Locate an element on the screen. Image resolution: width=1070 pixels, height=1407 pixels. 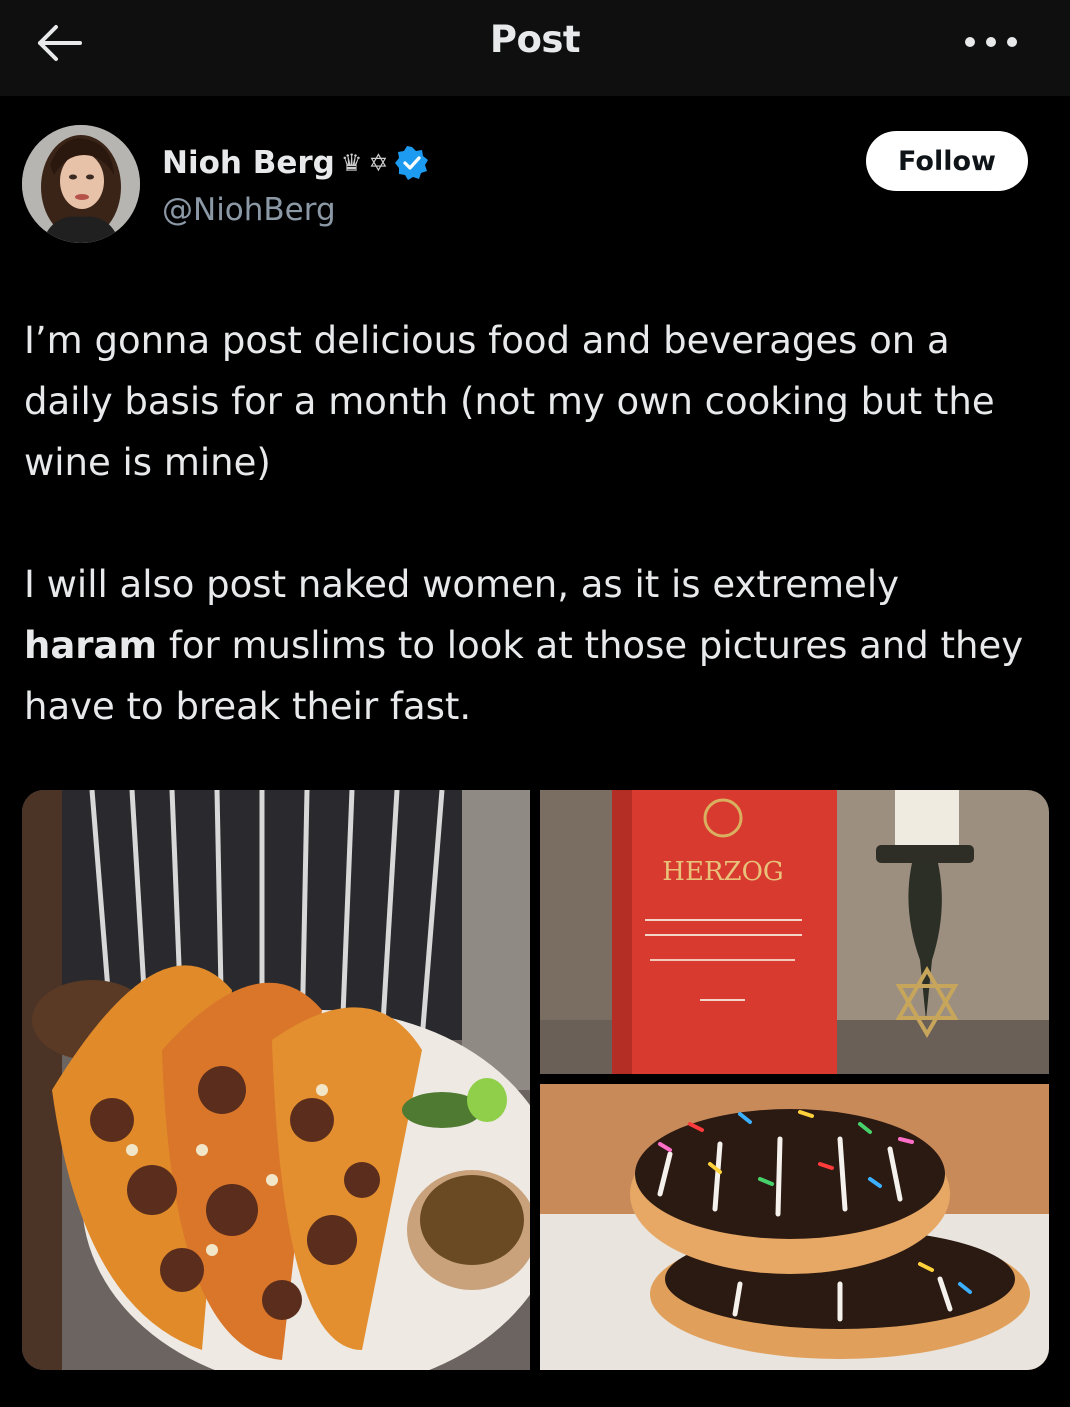
page-title: Post is located at coordinates (535, 39).